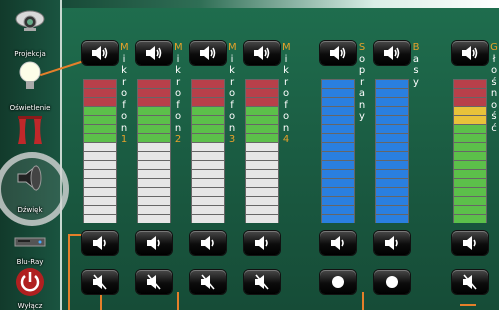 The image size is (499, 310). I want to click on record-dot-icon, so click(392, 282).